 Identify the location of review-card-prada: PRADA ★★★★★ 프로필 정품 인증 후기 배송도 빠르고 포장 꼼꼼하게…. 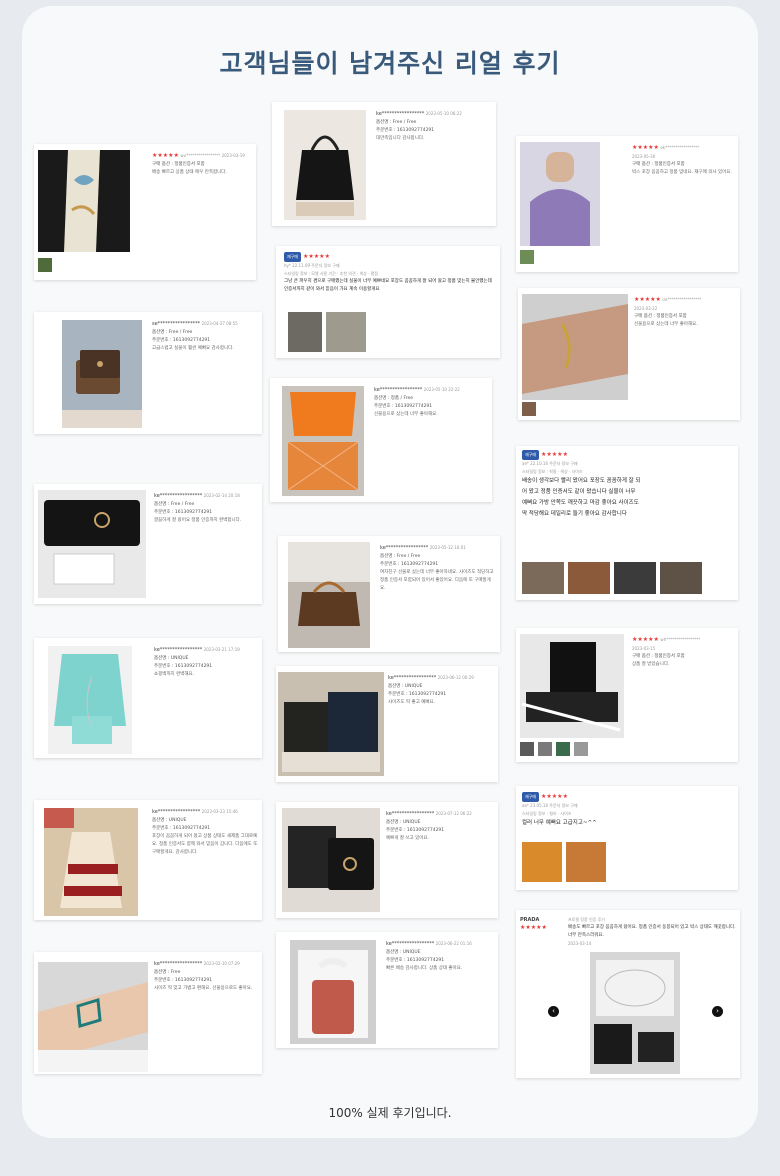
(628, 994).